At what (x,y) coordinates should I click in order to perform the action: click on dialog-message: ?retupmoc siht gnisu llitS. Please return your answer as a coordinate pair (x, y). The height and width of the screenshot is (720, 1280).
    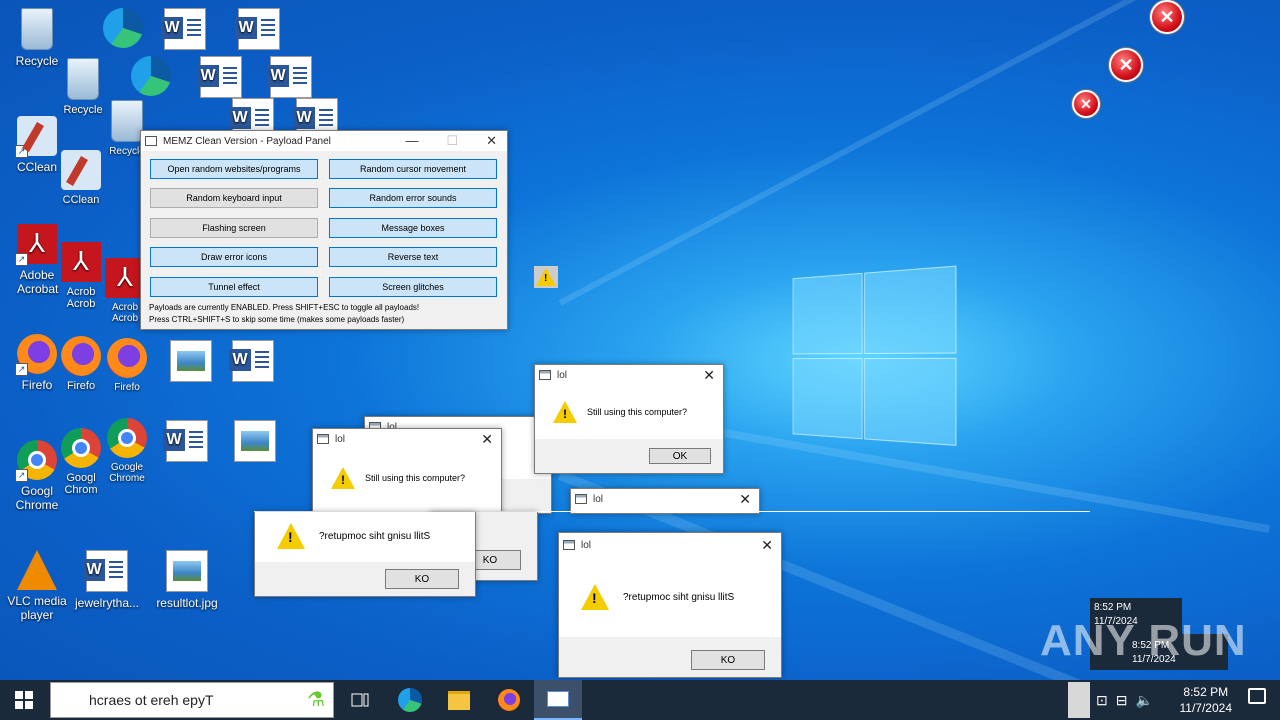
    Looking at the image, I should click on (679, 597).